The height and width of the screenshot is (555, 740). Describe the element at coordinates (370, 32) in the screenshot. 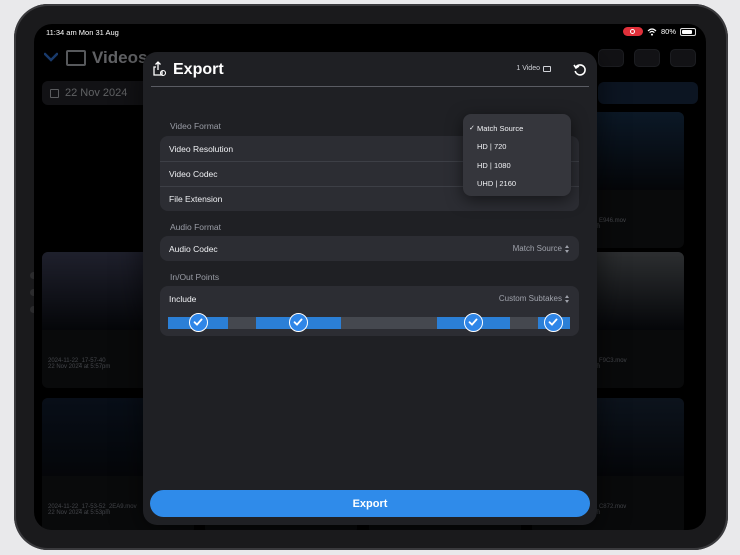

I see `status-bar: 11:34 am Mon 31 Aug 80%` at that location.